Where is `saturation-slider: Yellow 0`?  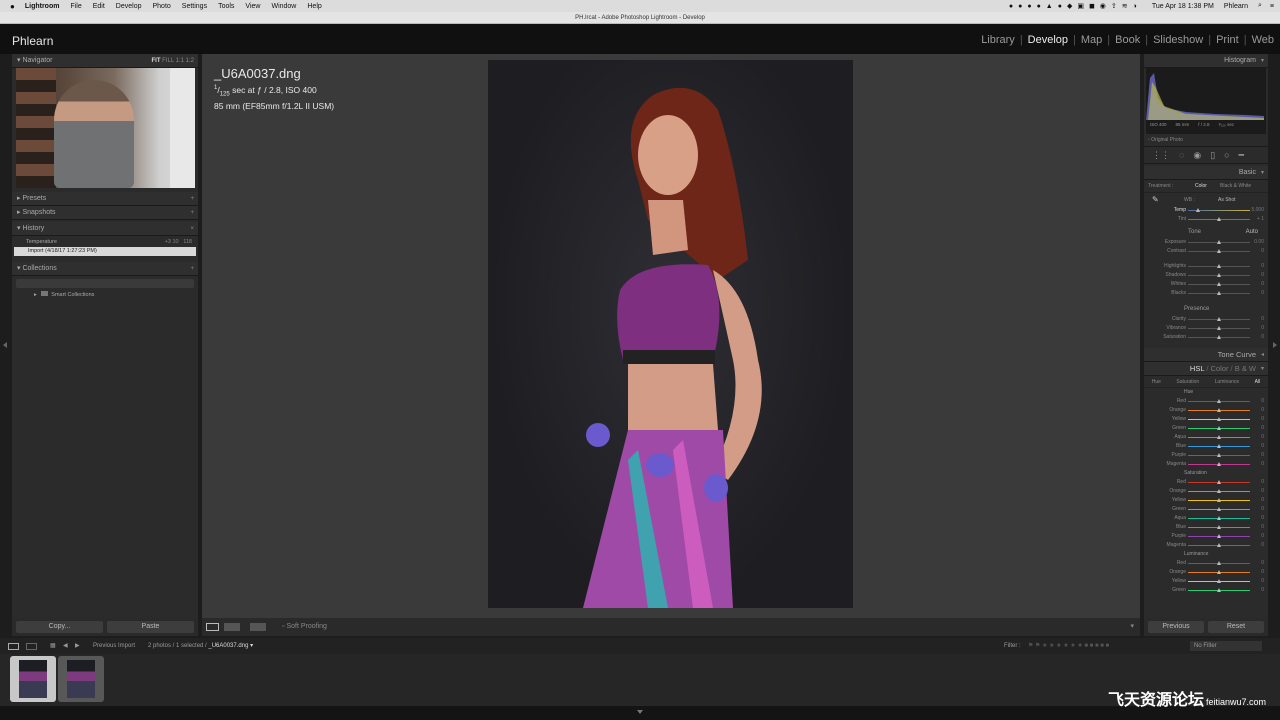 saturation-slider: Yellow 0 is located at coordinates (1206, 500).